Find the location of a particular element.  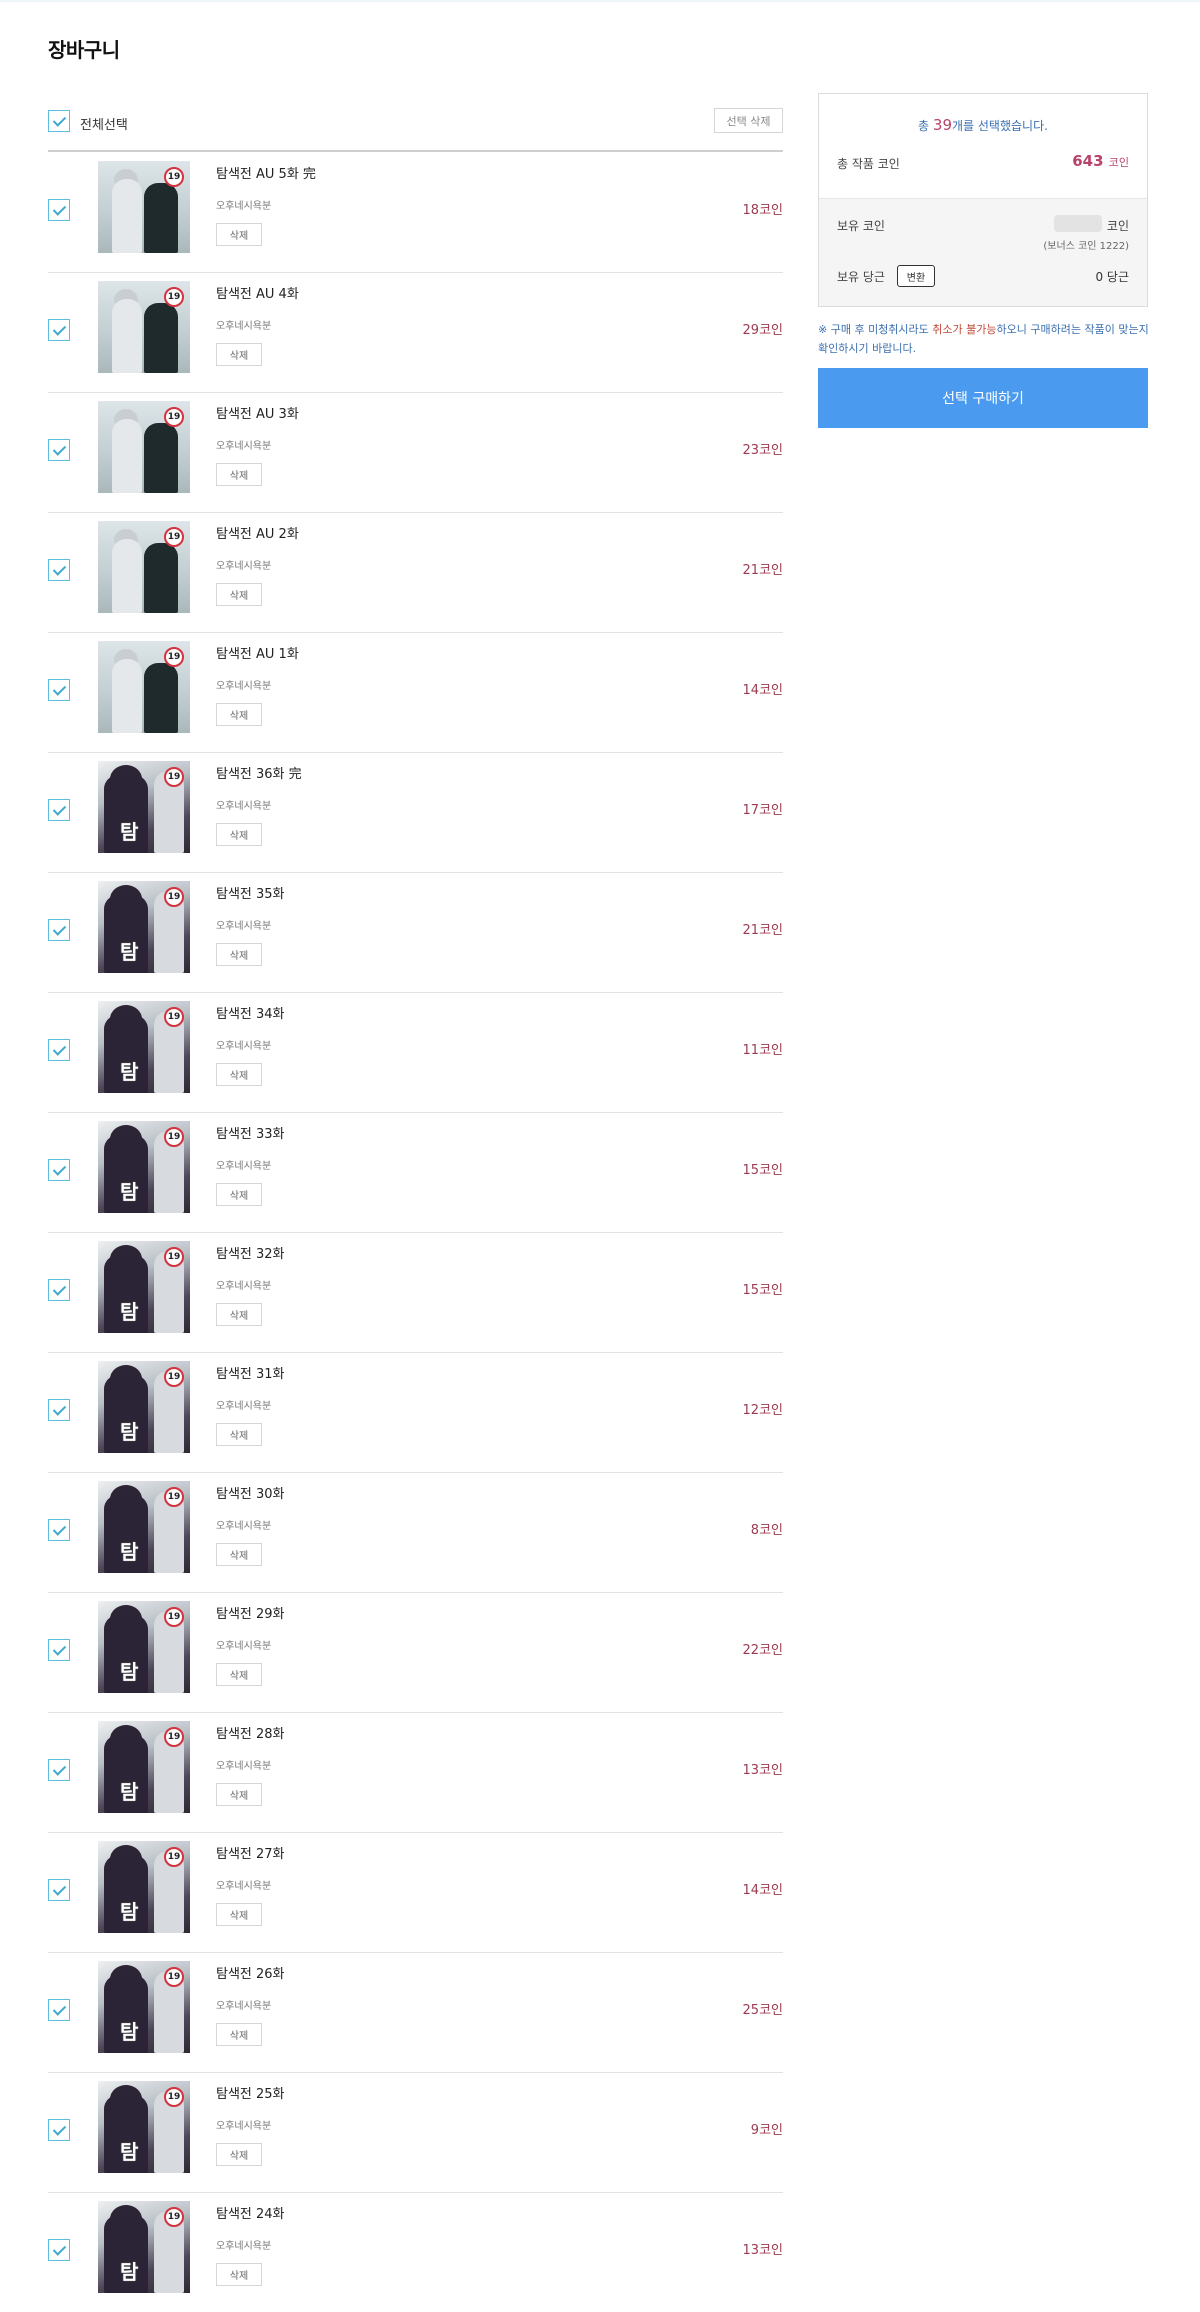

owned-coin-label: 보유 코인 is located at coordinates (861, 226).